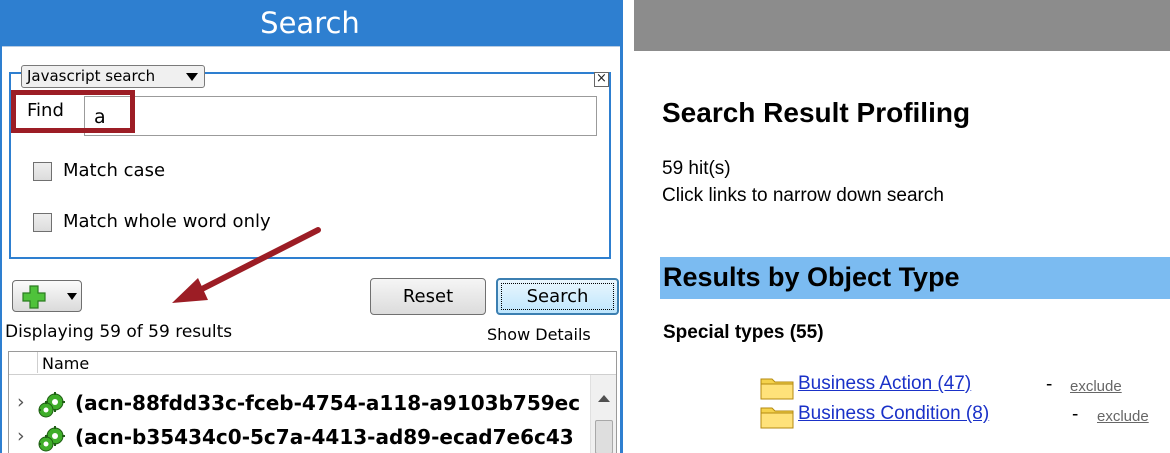 The image size is (1170, 453). I want to click on find-input: a, so click(340, 116).